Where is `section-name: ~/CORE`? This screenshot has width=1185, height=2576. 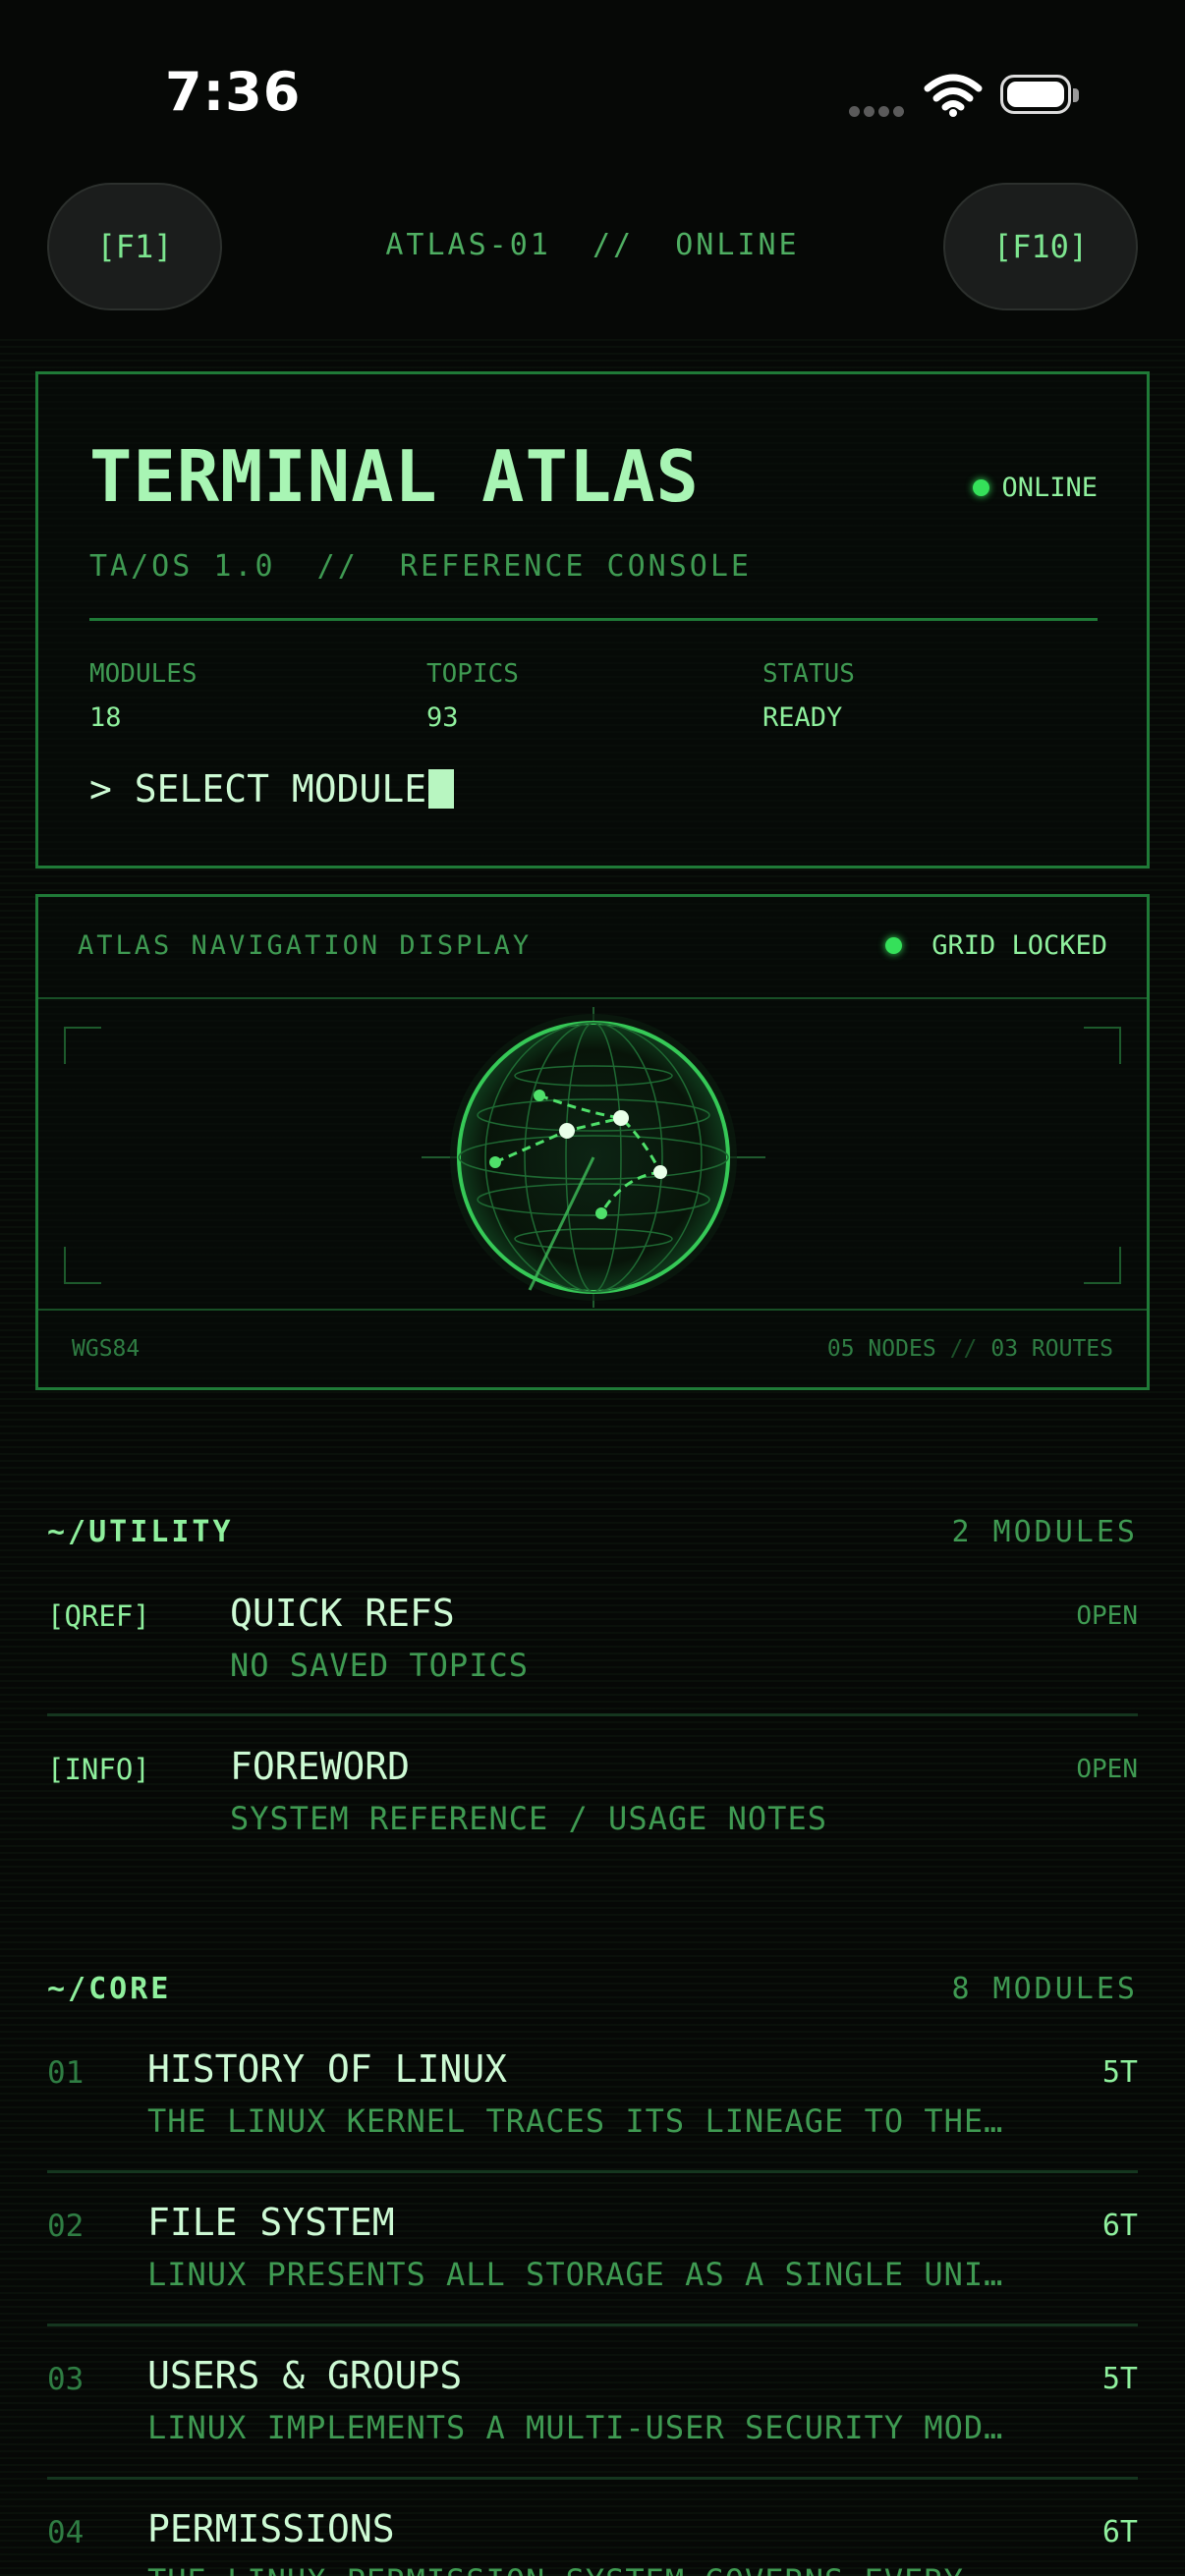 section-name: ~/CORE is located at coordinates (110, 1989).